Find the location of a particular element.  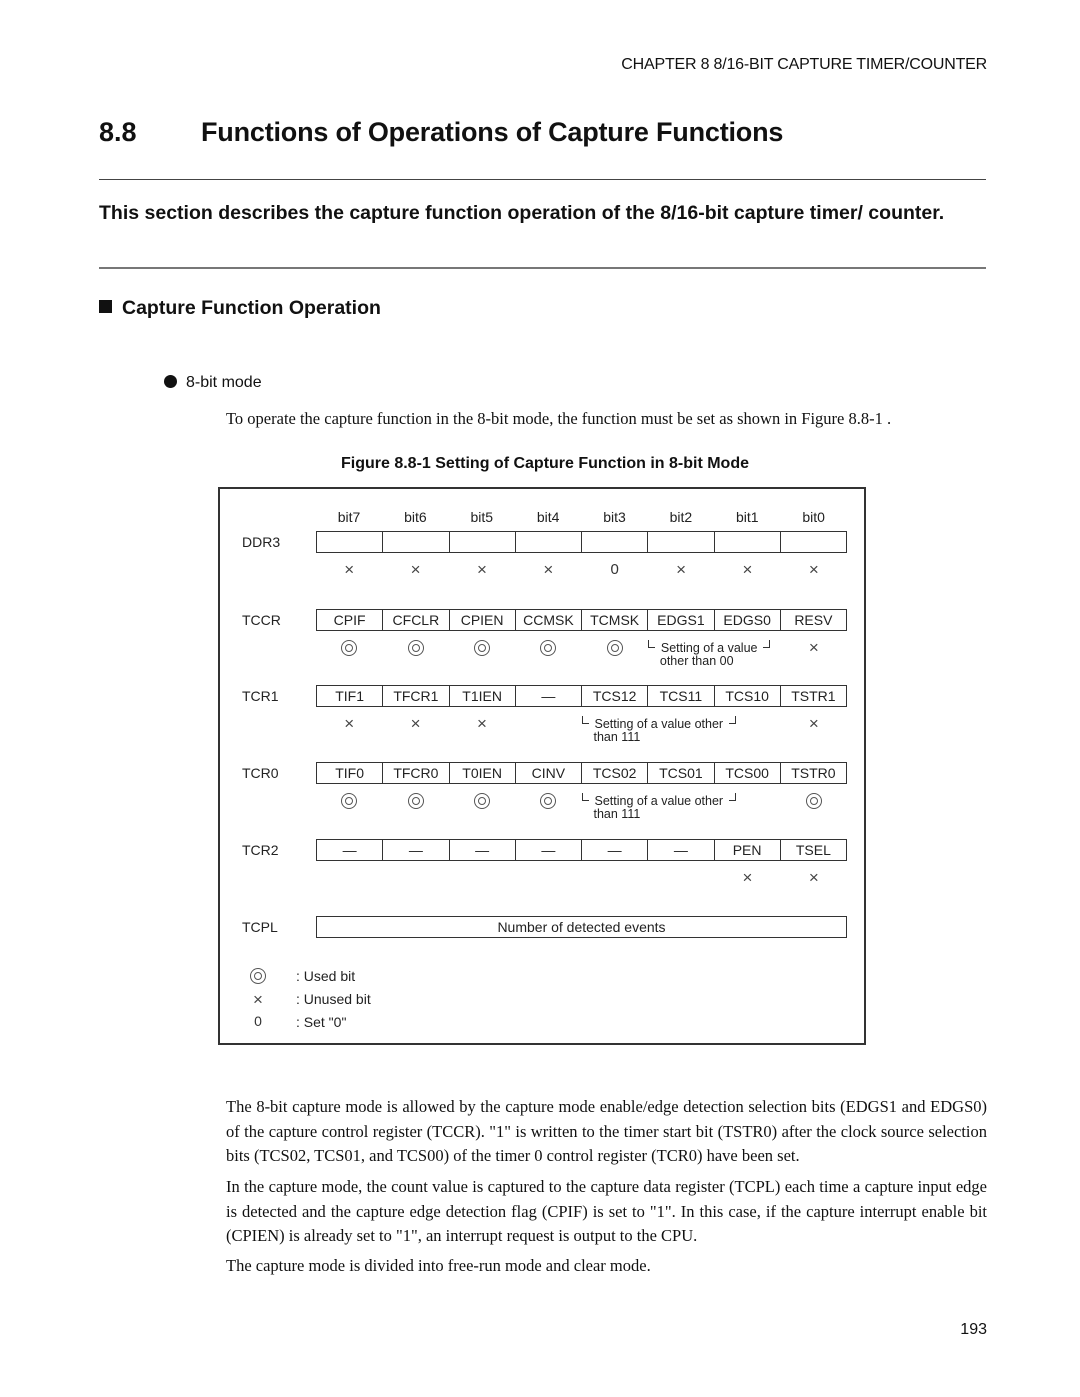

range-note: Setting of a value other than 00 is located at coordinates (709, 654).